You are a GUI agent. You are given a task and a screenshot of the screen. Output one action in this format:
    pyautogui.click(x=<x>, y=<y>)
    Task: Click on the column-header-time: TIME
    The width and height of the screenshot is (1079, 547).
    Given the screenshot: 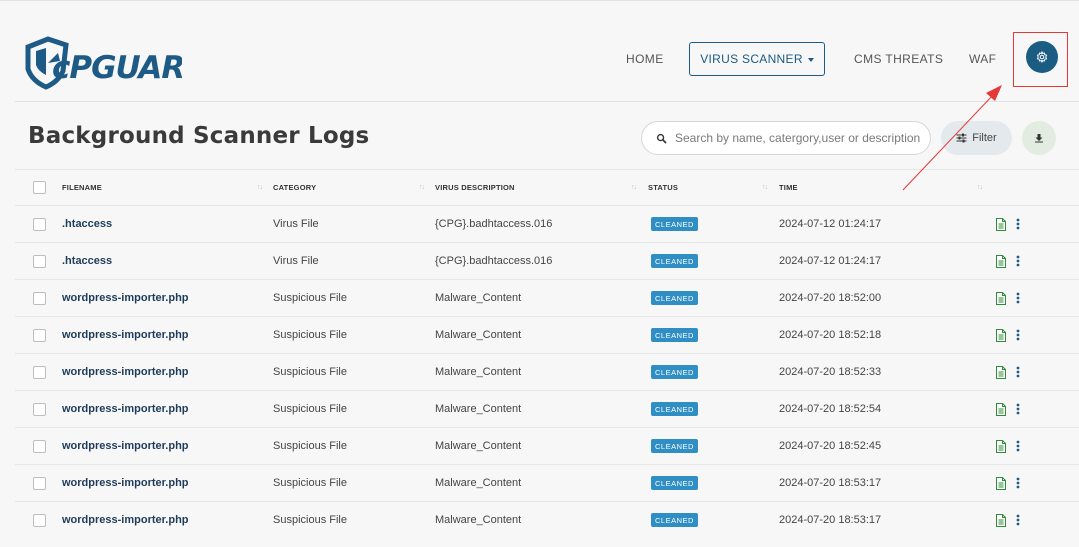 What is the action you would take?
    pyautogui.click(x=788, y=187)
    